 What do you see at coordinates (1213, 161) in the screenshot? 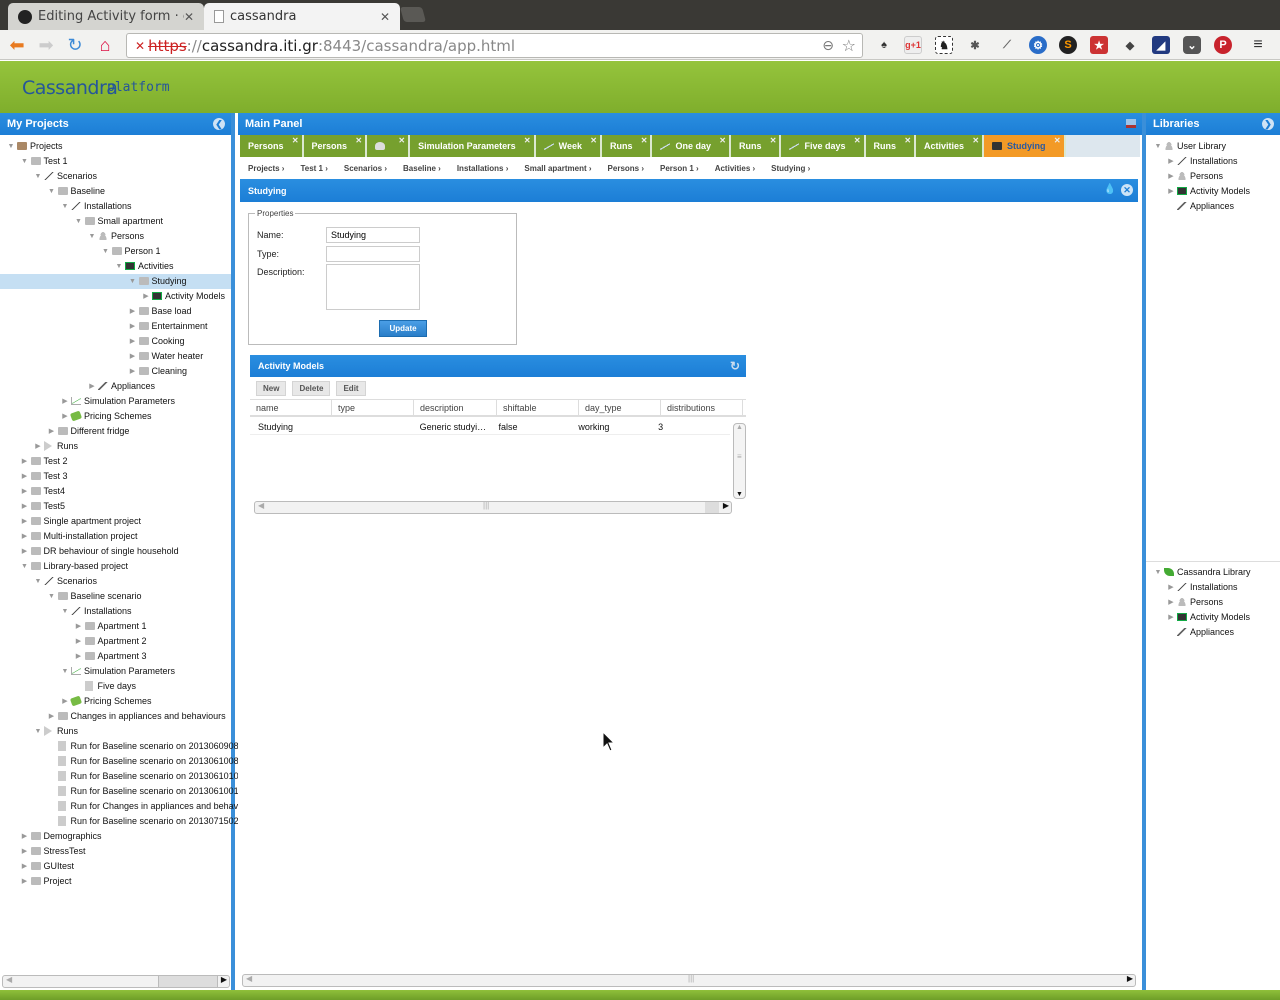
I see `tree-item: ▶ Installations` at bounding box center [1213, 161].